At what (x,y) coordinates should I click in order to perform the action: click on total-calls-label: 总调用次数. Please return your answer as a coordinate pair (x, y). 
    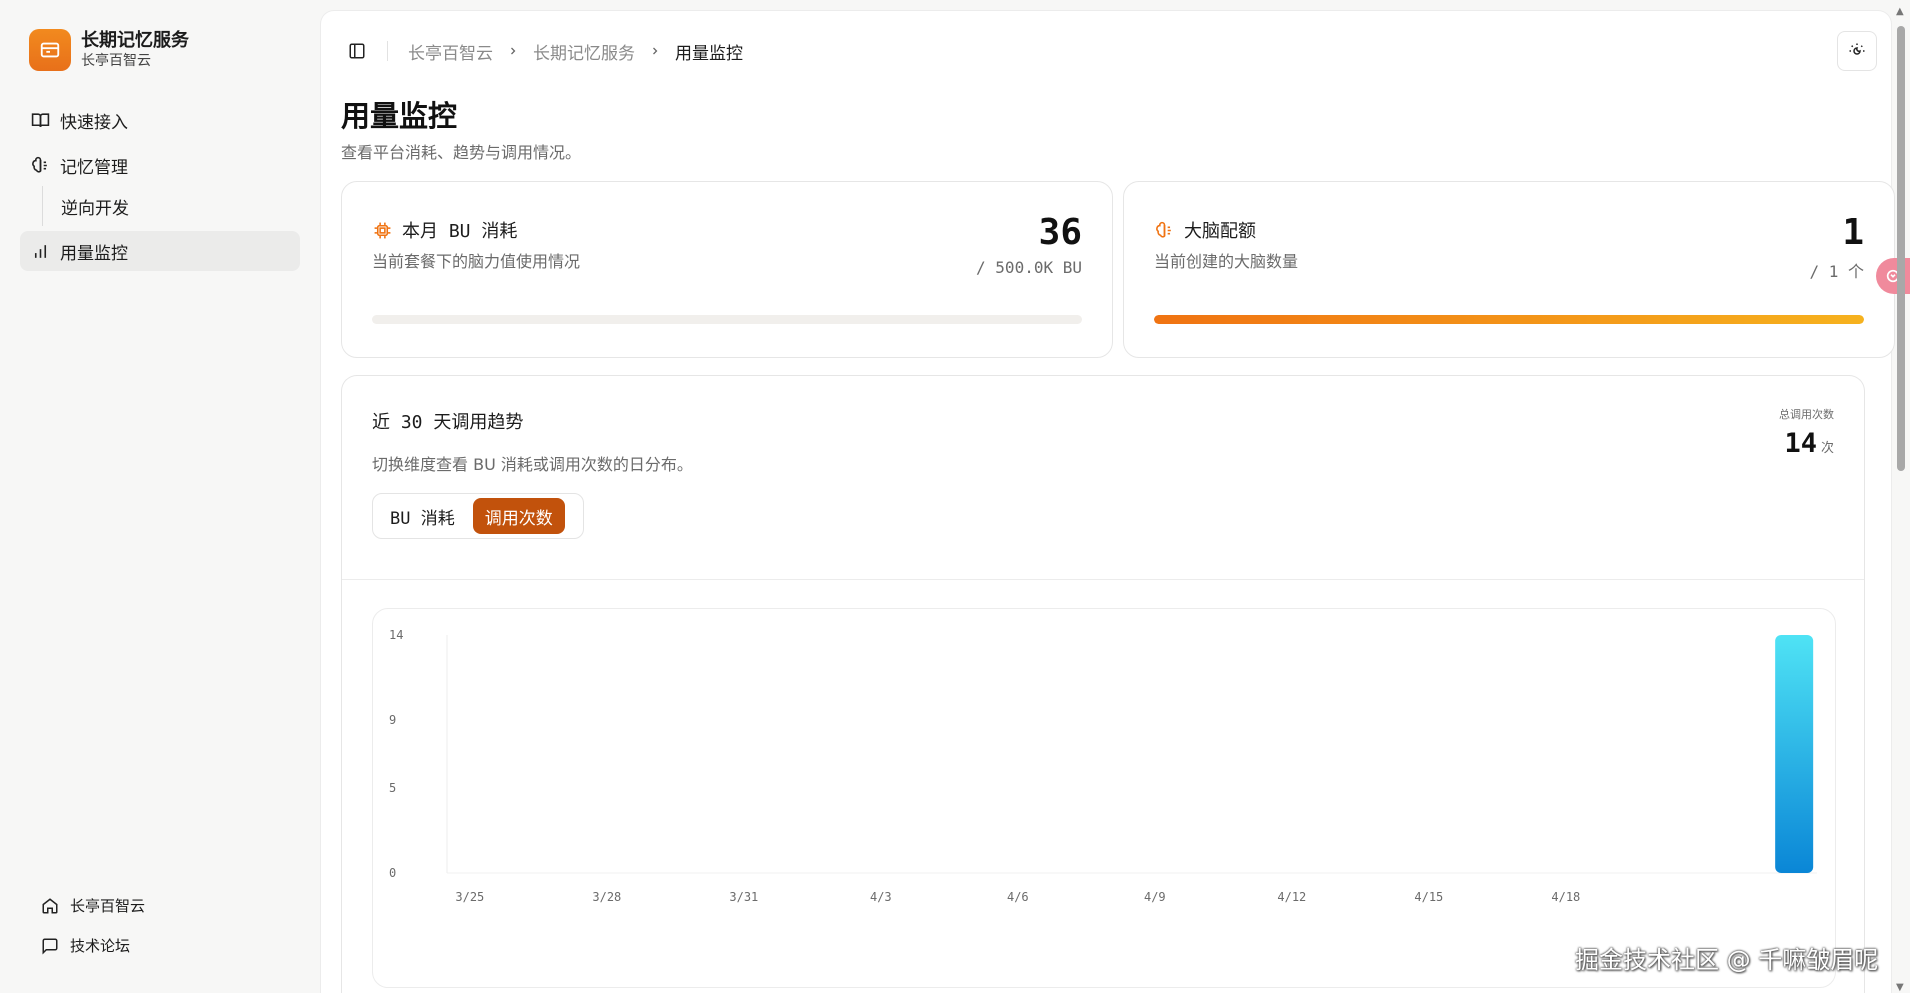
    Looking at the image, I should click on (1806, 414).